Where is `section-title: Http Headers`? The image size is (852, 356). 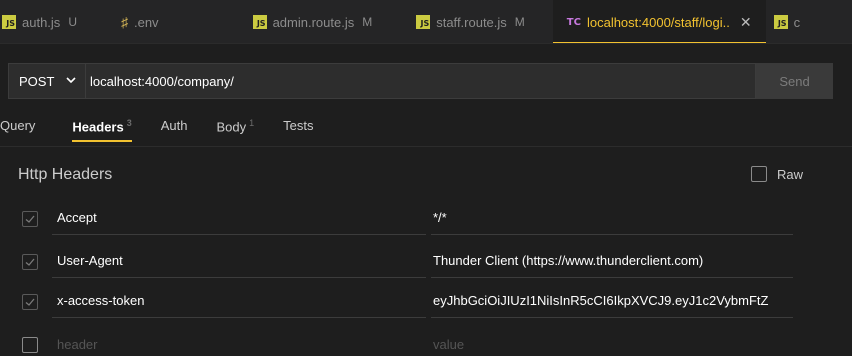
section-title: Http Headers is located at coordinates (65, 174).